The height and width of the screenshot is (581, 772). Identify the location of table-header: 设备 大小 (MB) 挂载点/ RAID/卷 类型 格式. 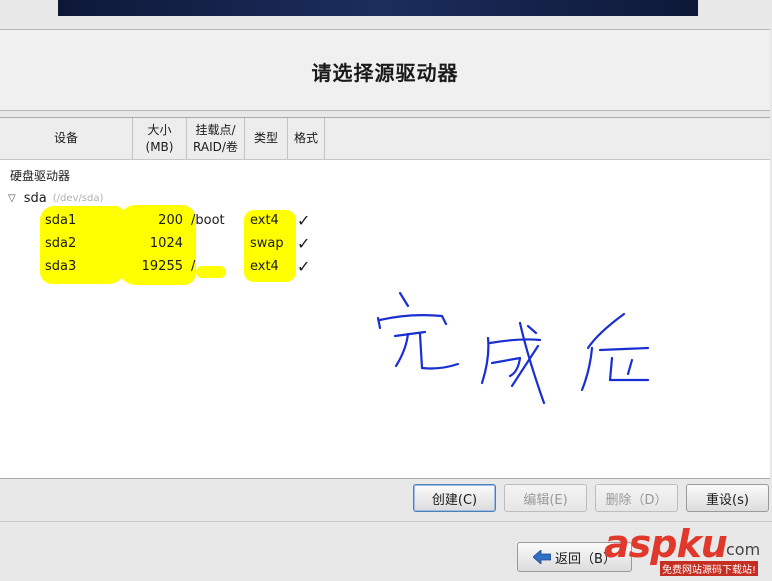
(385, 139).